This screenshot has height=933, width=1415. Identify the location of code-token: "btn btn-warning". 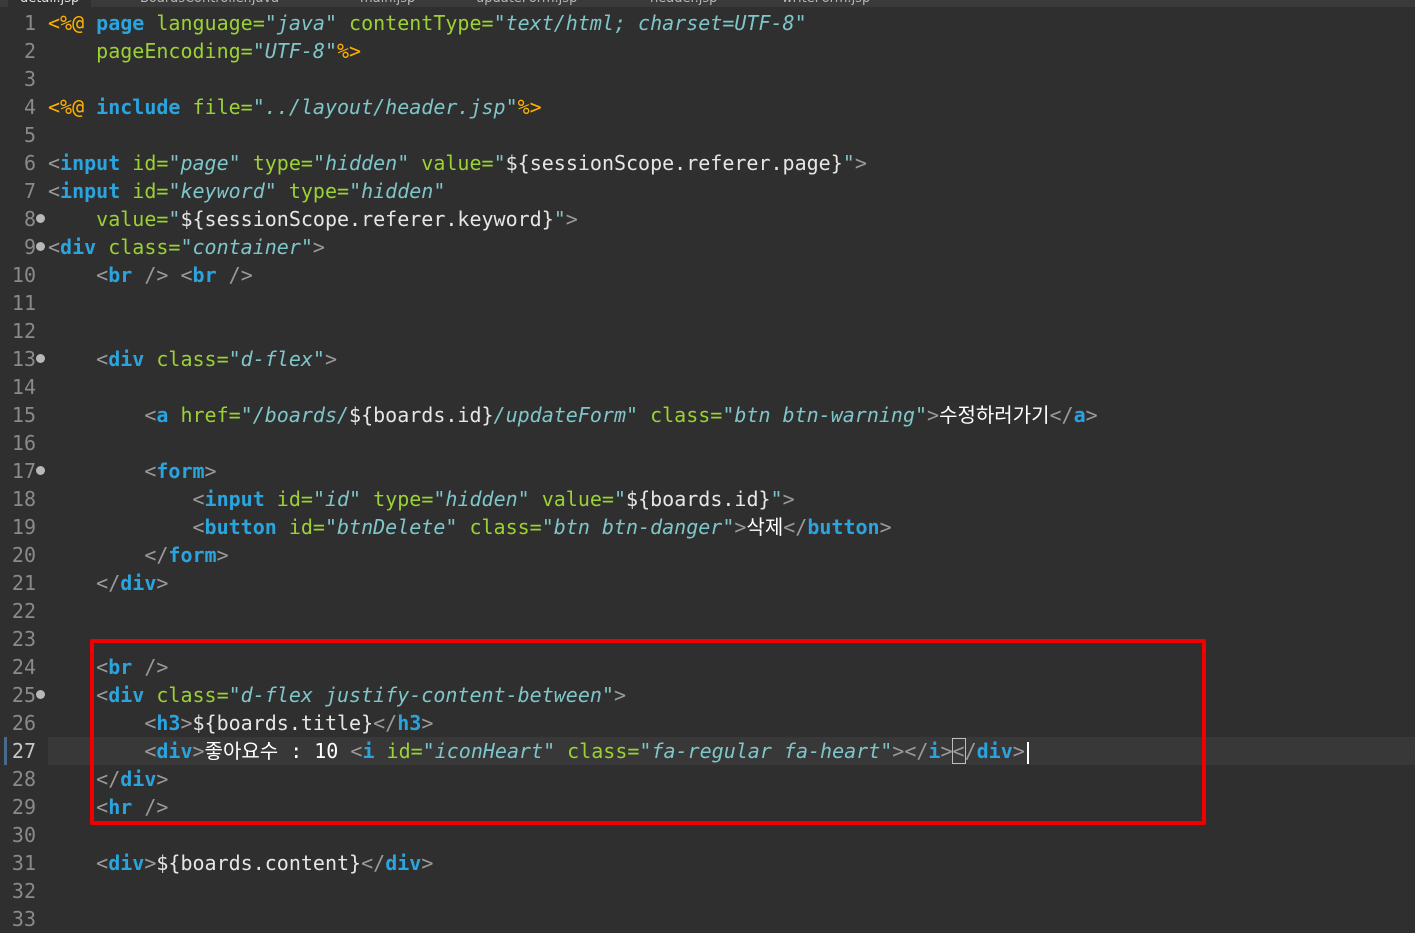
(825, 415).